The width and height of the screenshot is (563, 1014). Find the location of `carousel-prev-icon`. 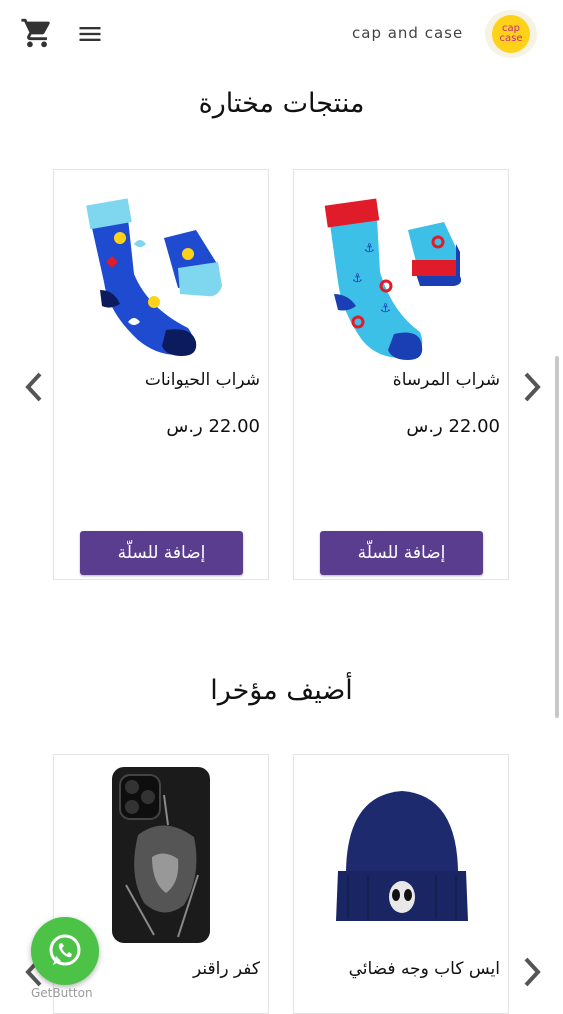

carousel-prev-icon is located at coordinates (34, 387).